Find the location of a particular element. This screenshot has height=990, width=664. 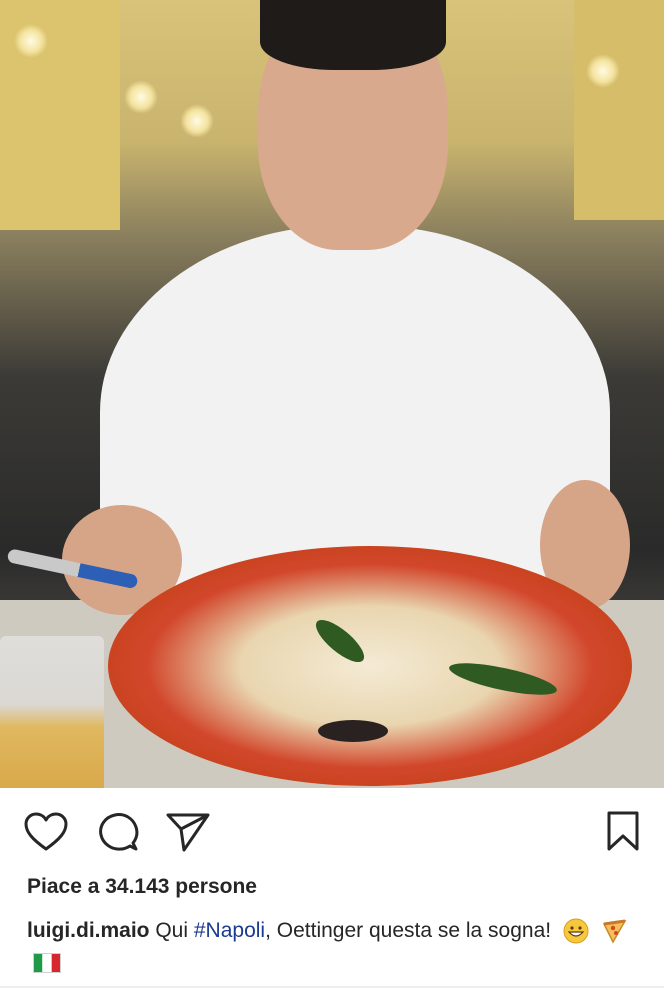

grinning-face-emoji is located at coordinates (576, 931).